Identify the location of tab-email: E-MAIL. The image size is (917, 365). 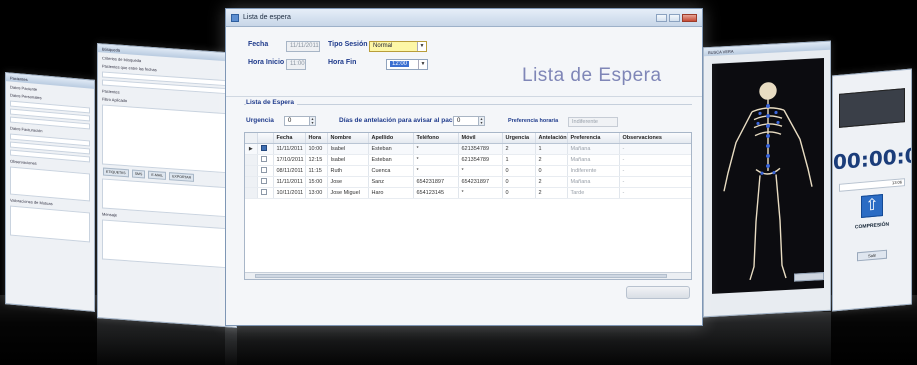
(157, 175).